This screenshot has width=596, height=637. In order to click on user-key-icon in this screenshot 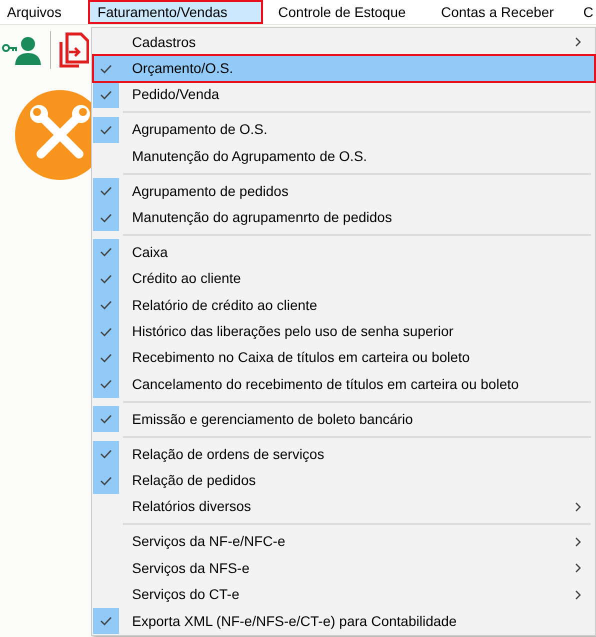, I will do `click(22, 50)`.